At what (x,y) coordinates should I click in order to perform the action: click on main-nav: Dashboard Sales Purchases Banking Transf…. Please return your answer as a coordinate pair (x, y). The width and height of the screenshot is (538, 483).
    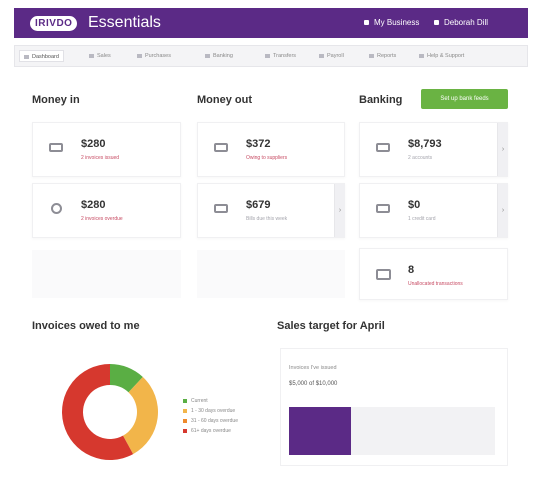
    Looking at the image, I should click on (271, 56).